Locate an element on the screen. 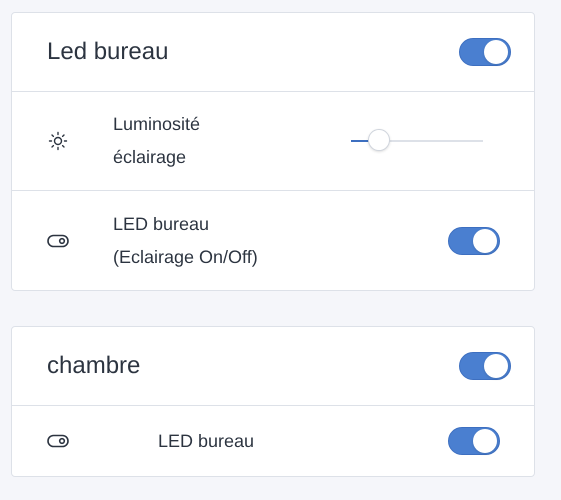 The image size is (561, 500). brightness-slider is located at coordinates (417, 141).